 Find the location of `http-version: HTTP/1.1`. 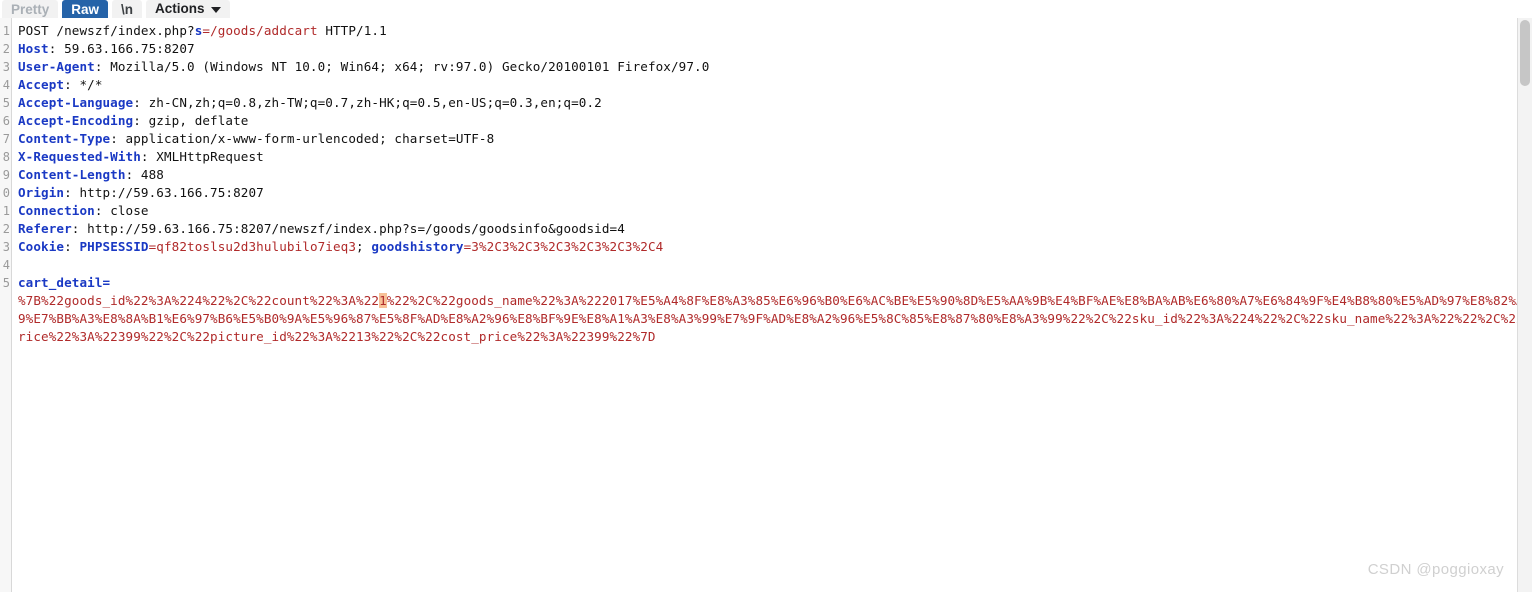

http-version: HTTP/1.1 is located at coordinates (352, 30).